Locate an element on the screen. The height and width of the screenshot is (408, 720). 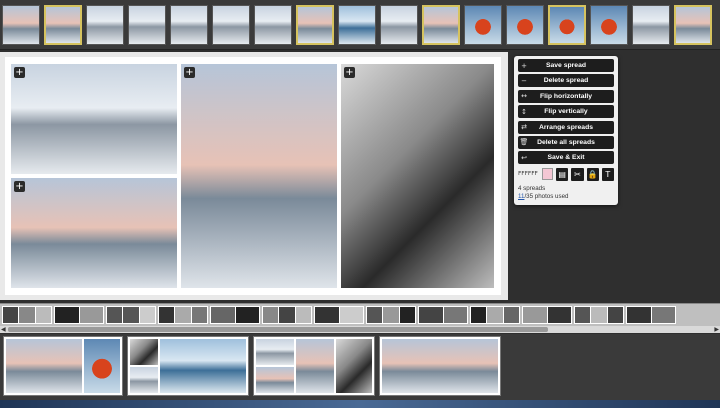
horizontal-scrollbar: ◀ ▶ is located at coordinates (360, 329).